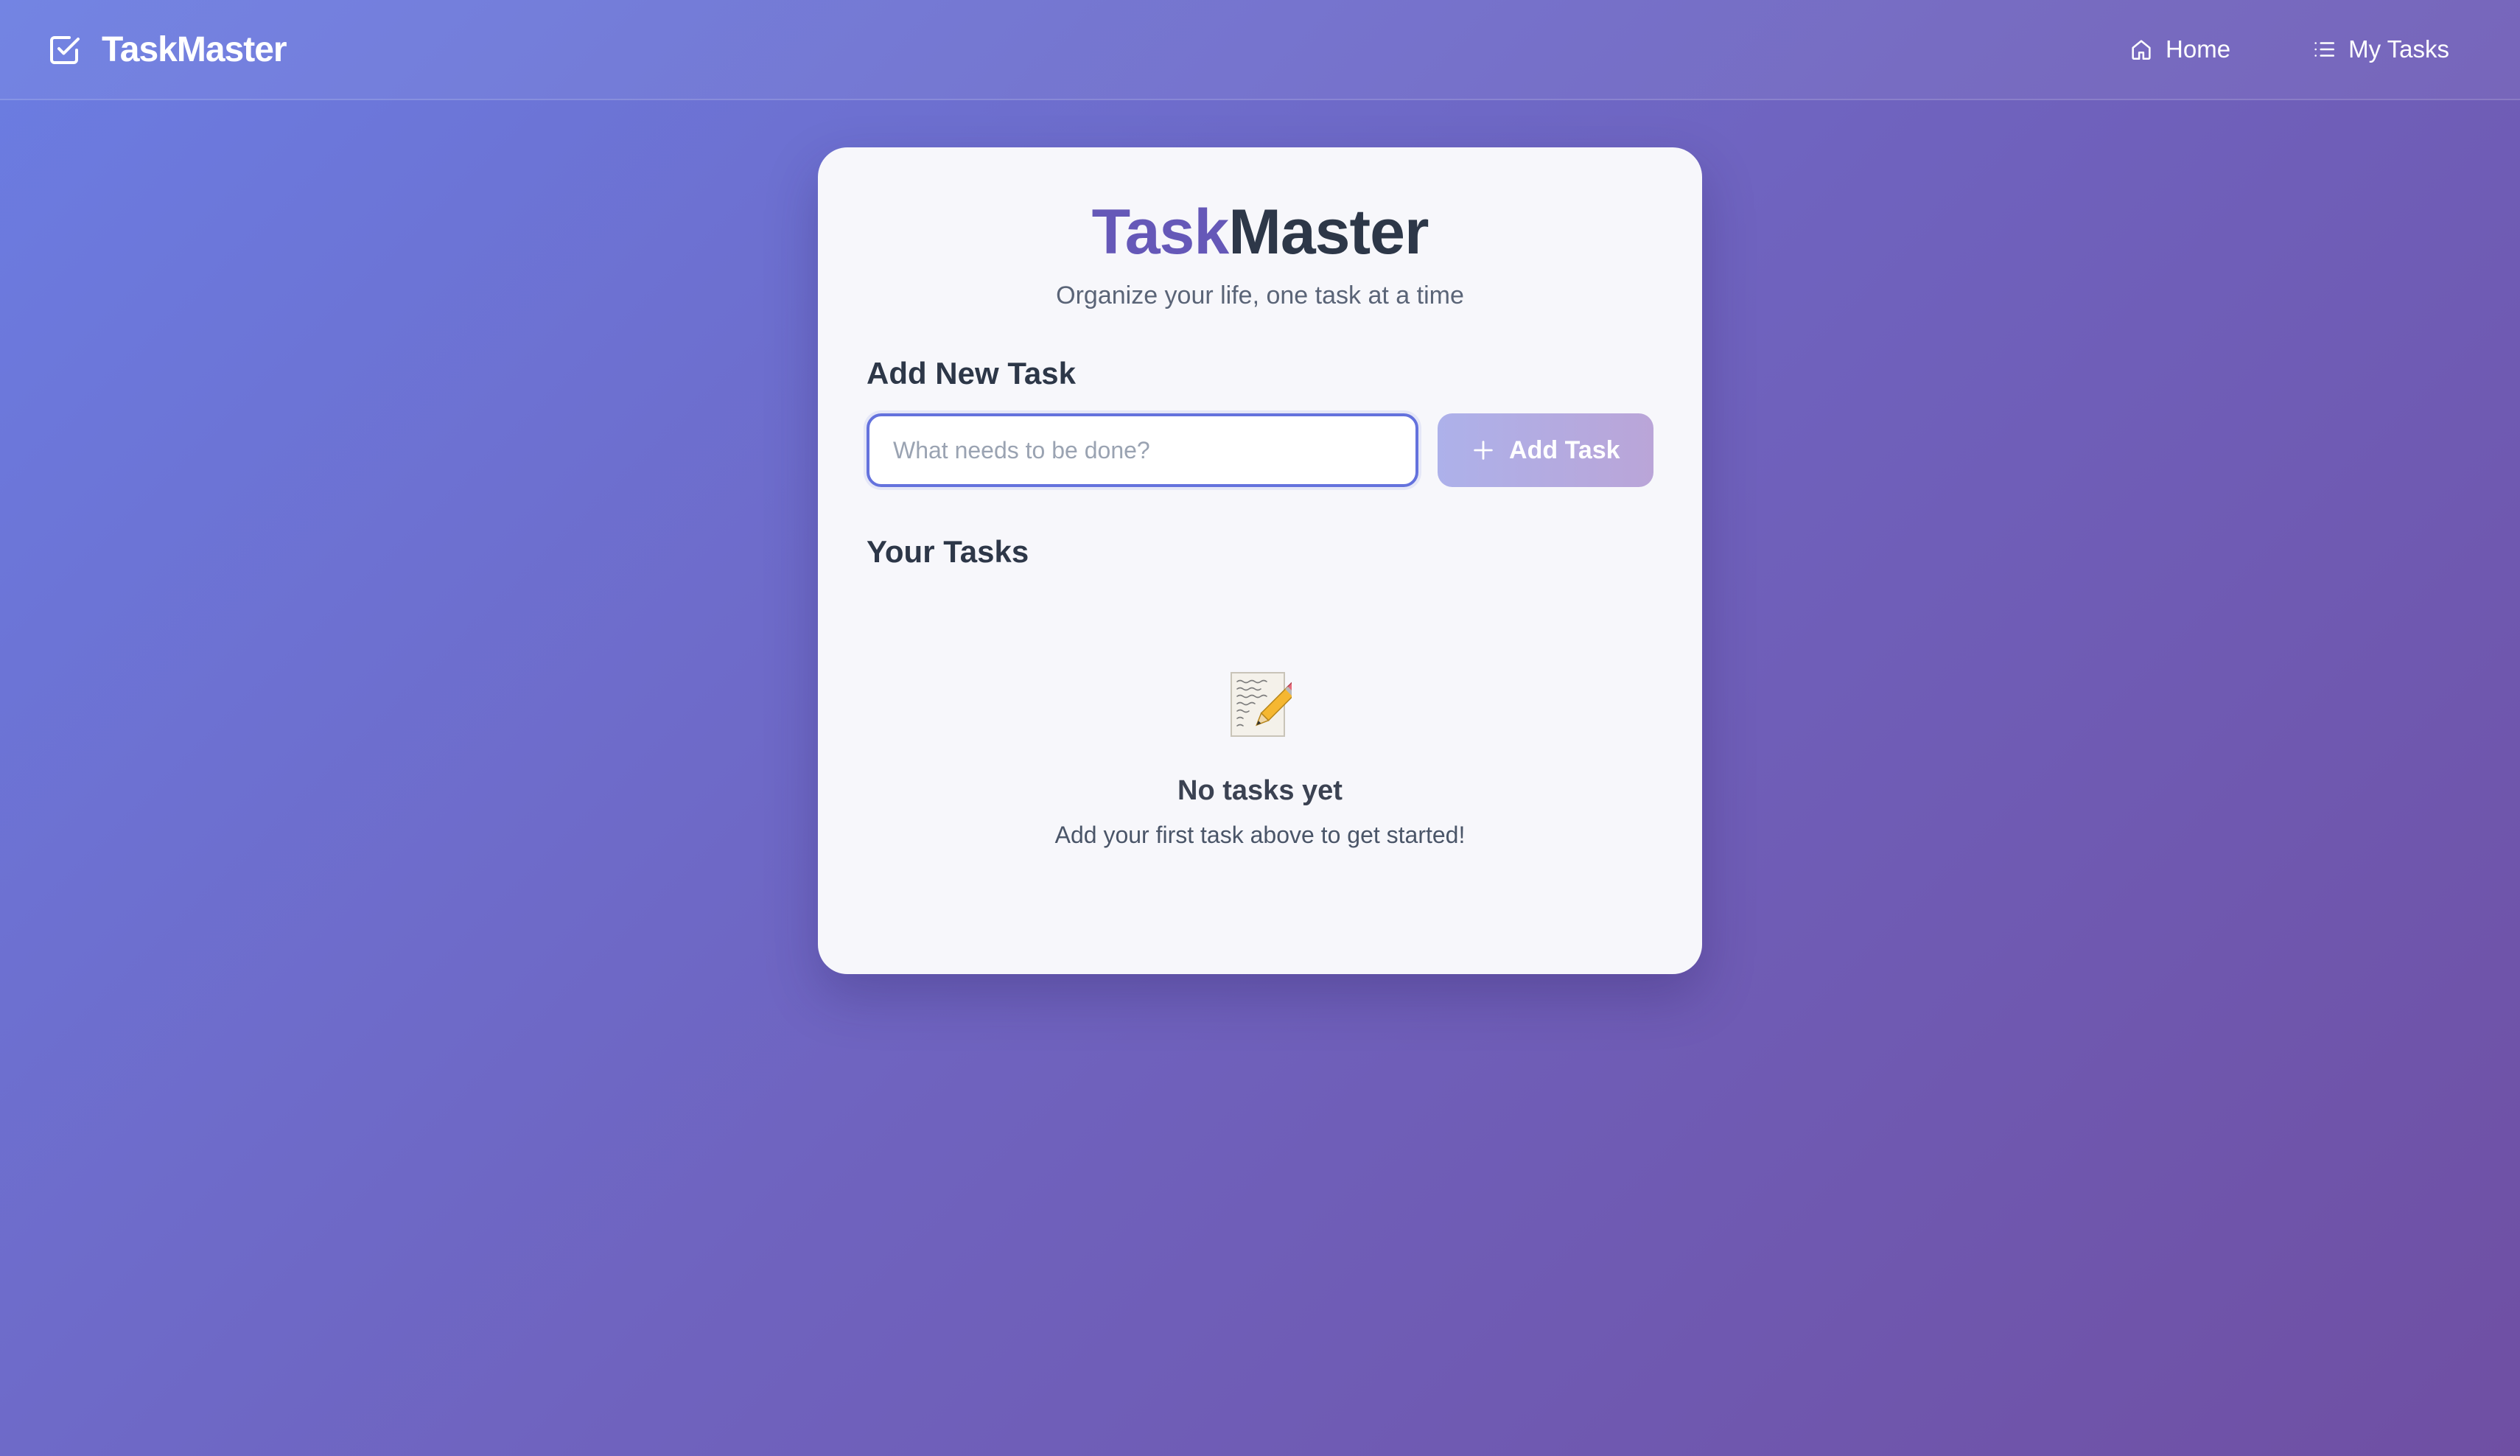  What do you see at coordinates (1328, 232) in the screenshot?
I see `hero-title-rest: Master` at bounding box center [1328, 232].